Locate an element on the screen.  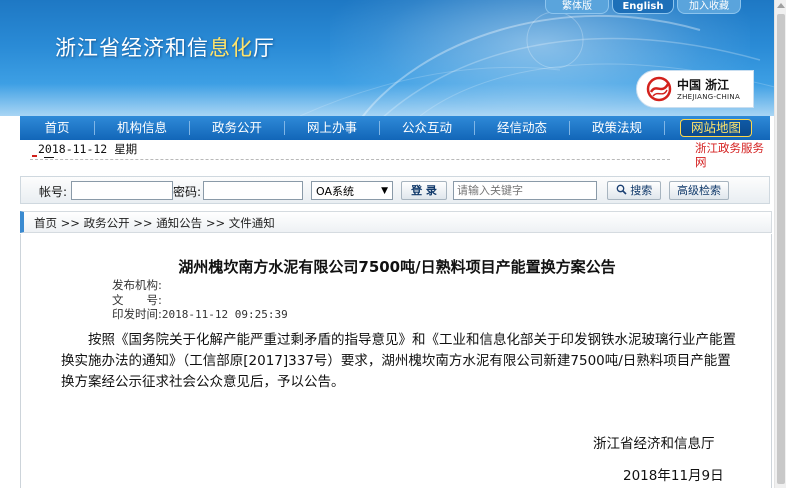
article-title: 湖州槐坎南方水泥有限公司7500吨/日熟料项目产能置换方案公告 is located at coordinates (397, 267).